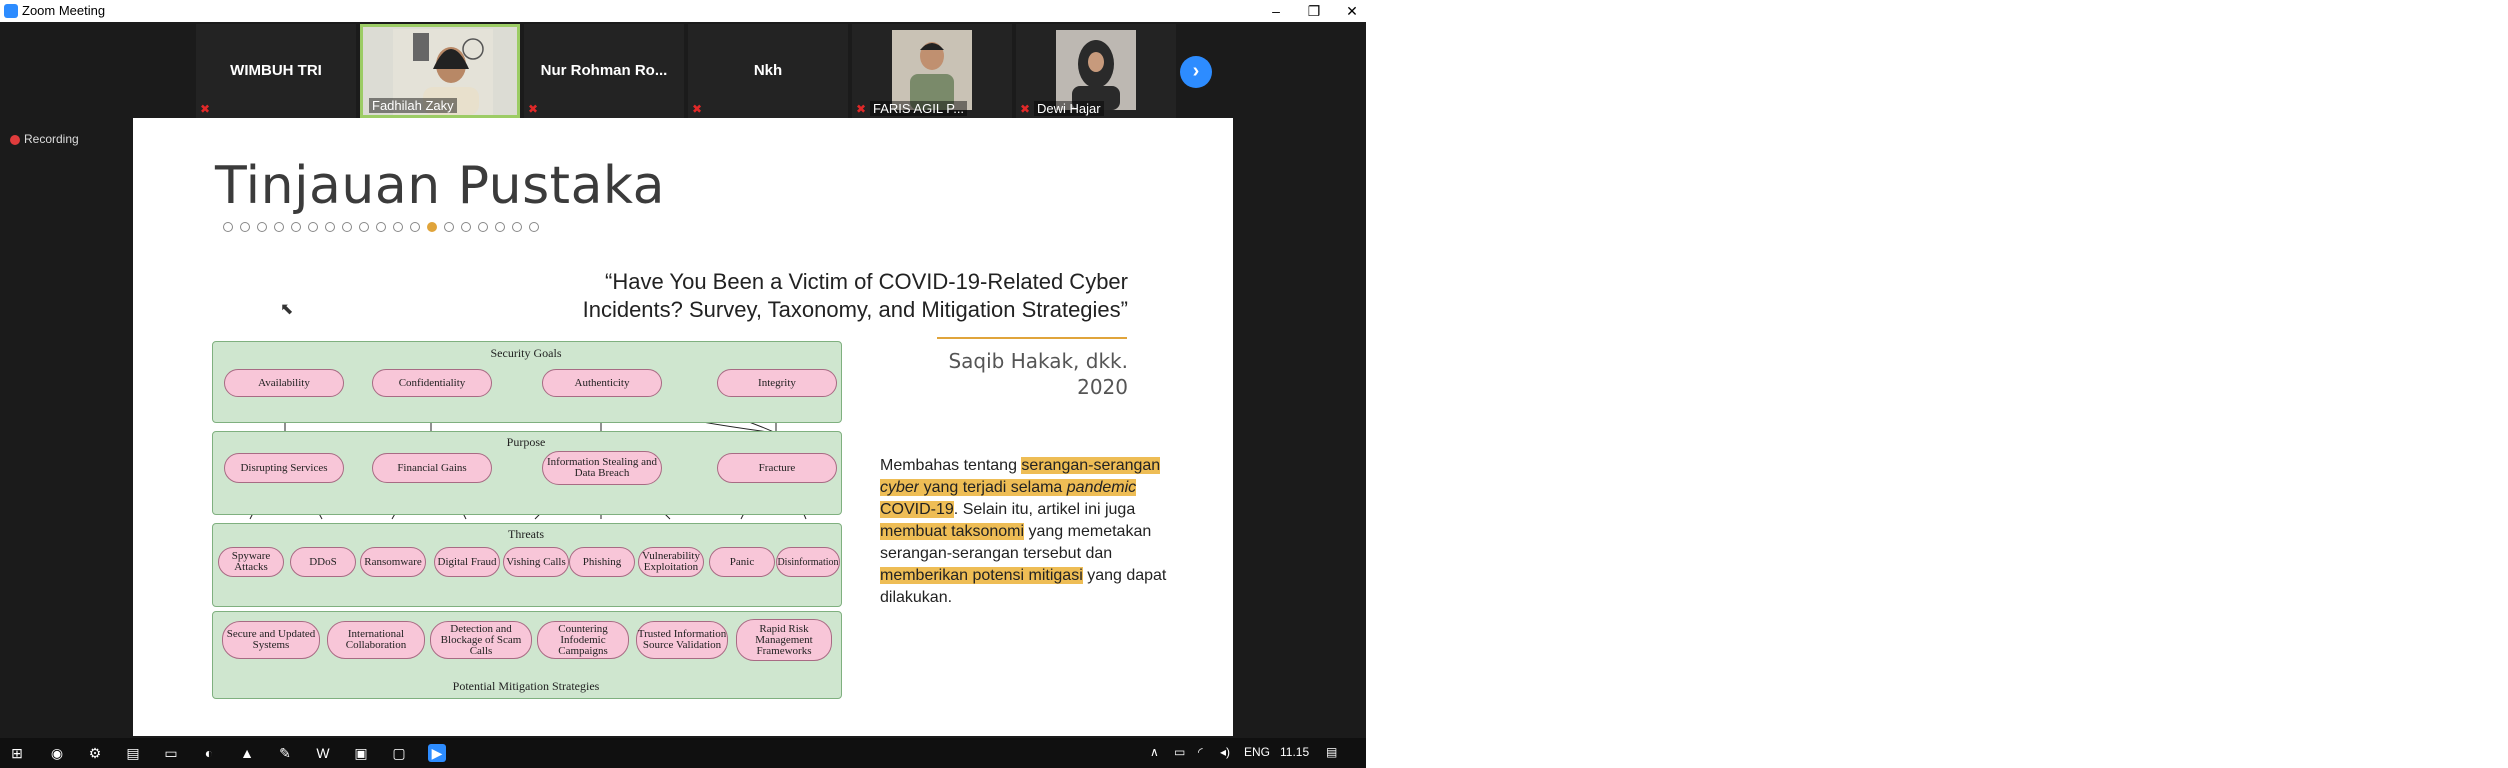 The width and height of the screenshot is (2508, 768). I want to click on close-button: ✕, so click(1352, 11).